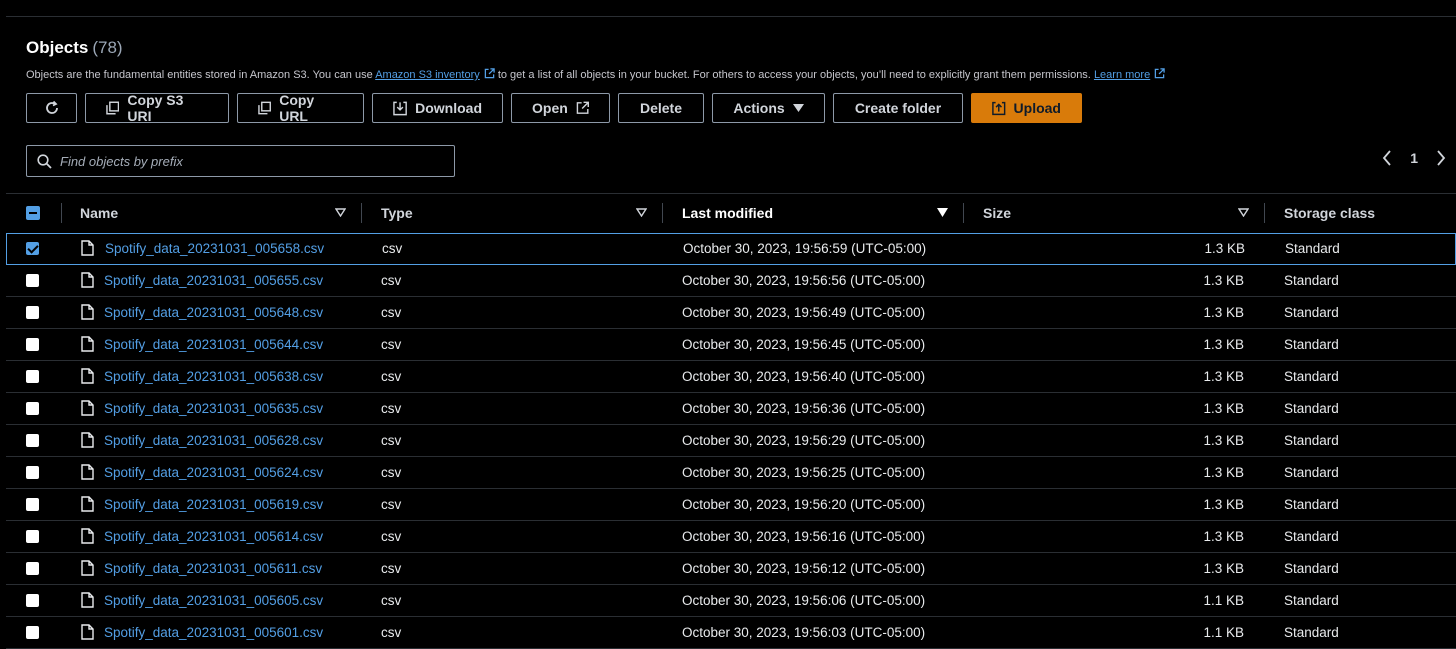 The height and width of the screenshot is (649, 1456). What do you see at coordinates (1122, 75) in the screenshot?
I see `learn-more-link: Learn more` at bounding box center [1122, 75].